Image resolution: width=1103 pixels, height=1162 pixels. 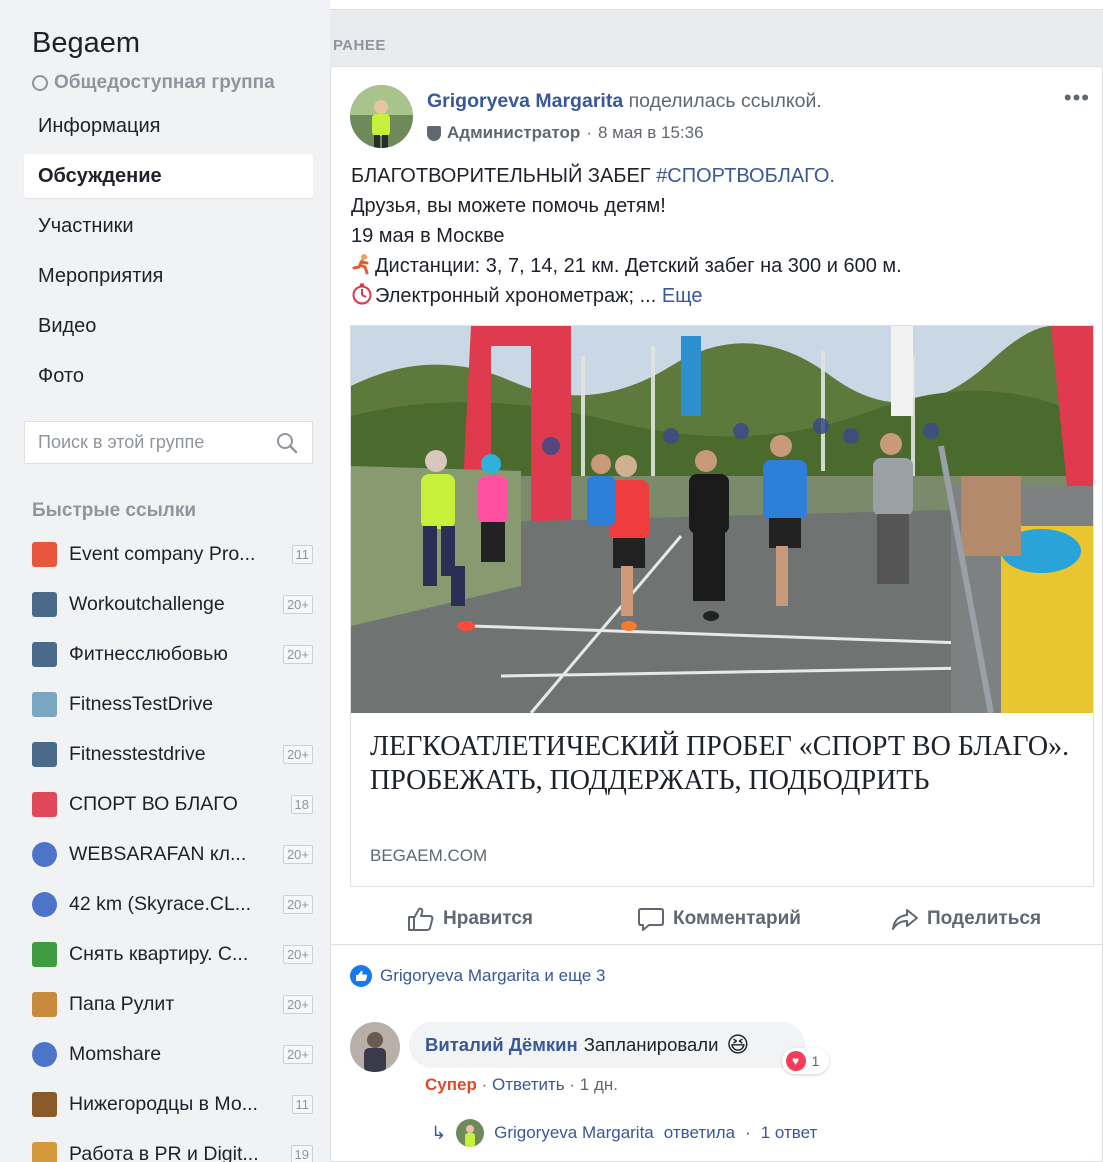 I want to click on quick-link-label: Momshare, so click(x=115, y=1053).